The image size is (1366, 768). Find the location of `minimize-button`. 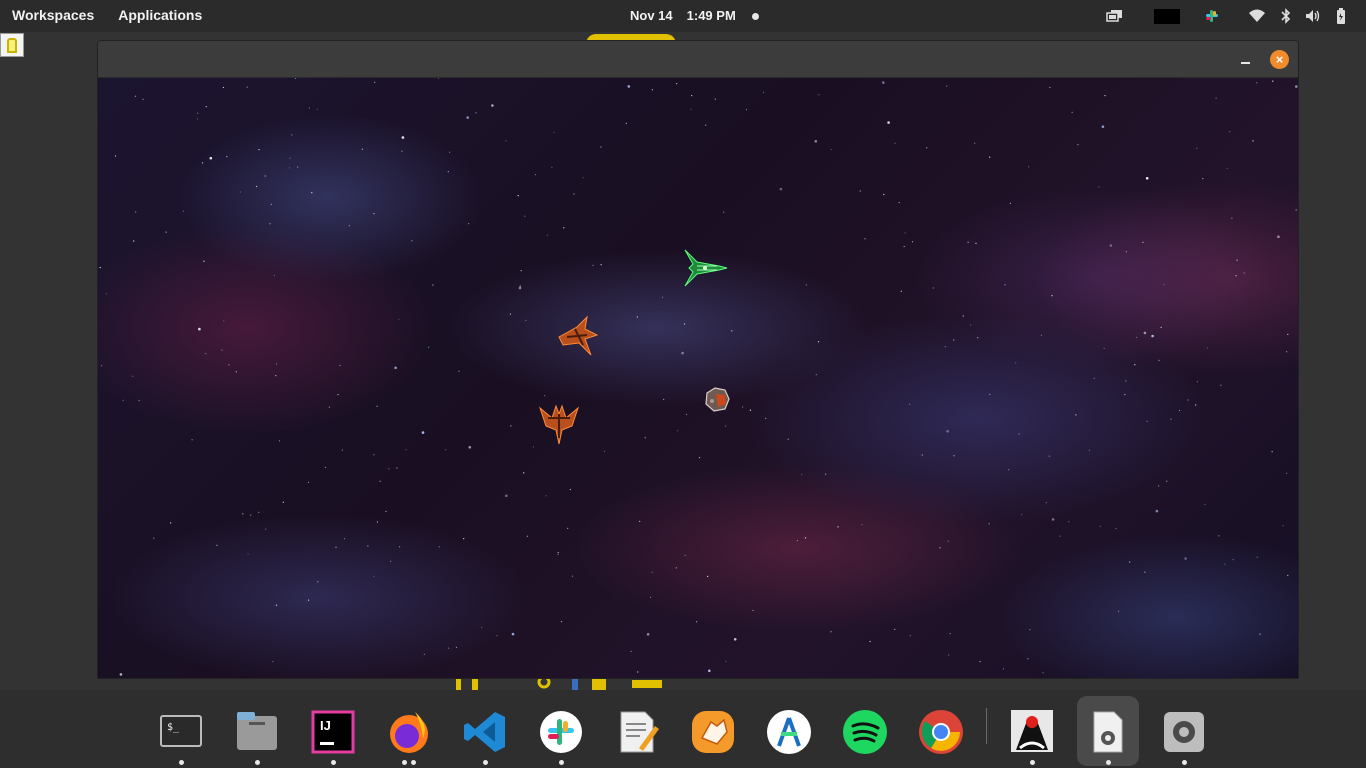

minimize-button is located at coordinates (1246, 60).